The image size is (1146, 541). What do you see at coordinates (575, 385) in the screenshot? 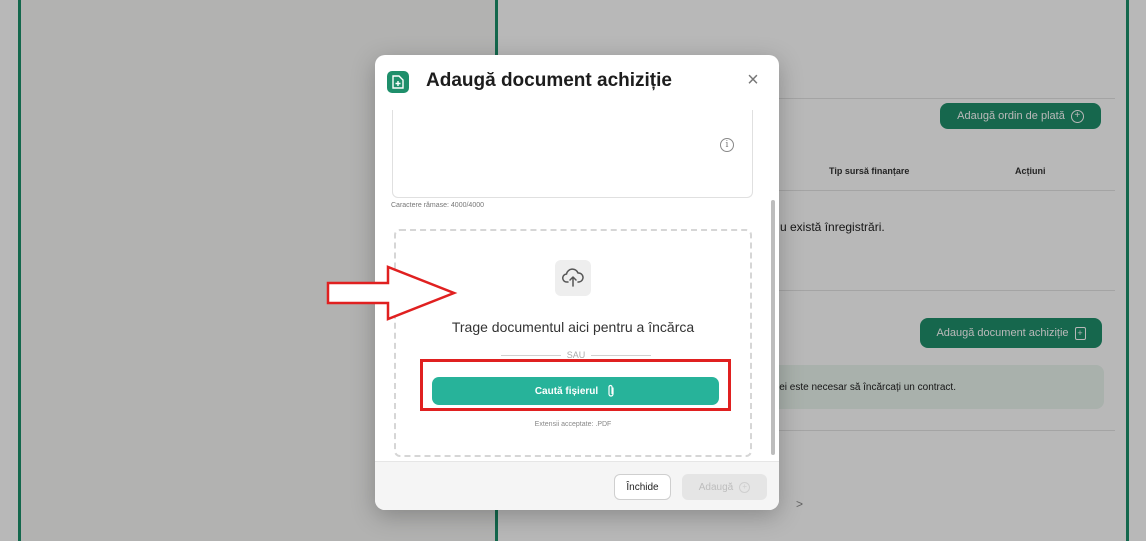
I see `annotation-highlight-box` at bounding box center [575, 385].